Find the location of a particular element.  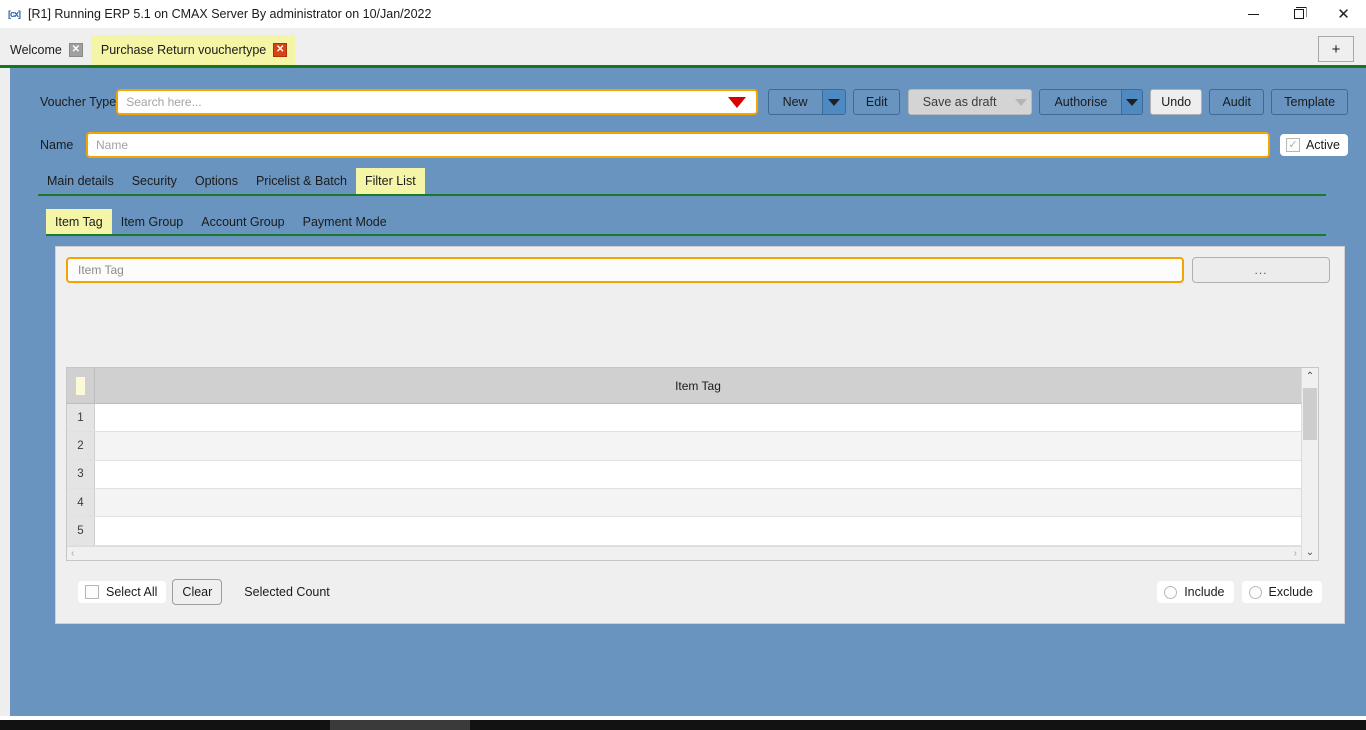

grid-select-corner is located at coordinates (81, 386).